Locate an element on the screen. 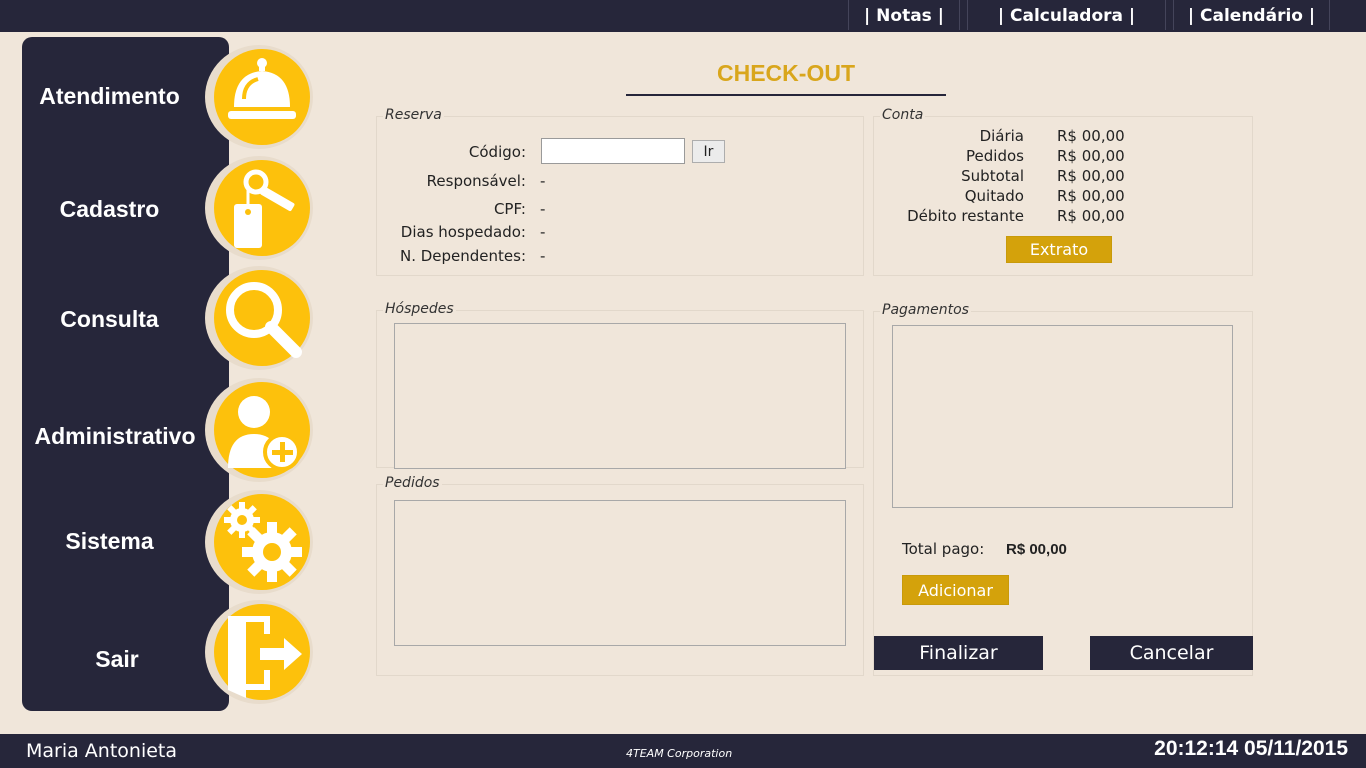 This screenshot has width=1366, height=768. top-bar: | Notas | | Calculadora | | Calendário | is located at coordinates (683, 16).